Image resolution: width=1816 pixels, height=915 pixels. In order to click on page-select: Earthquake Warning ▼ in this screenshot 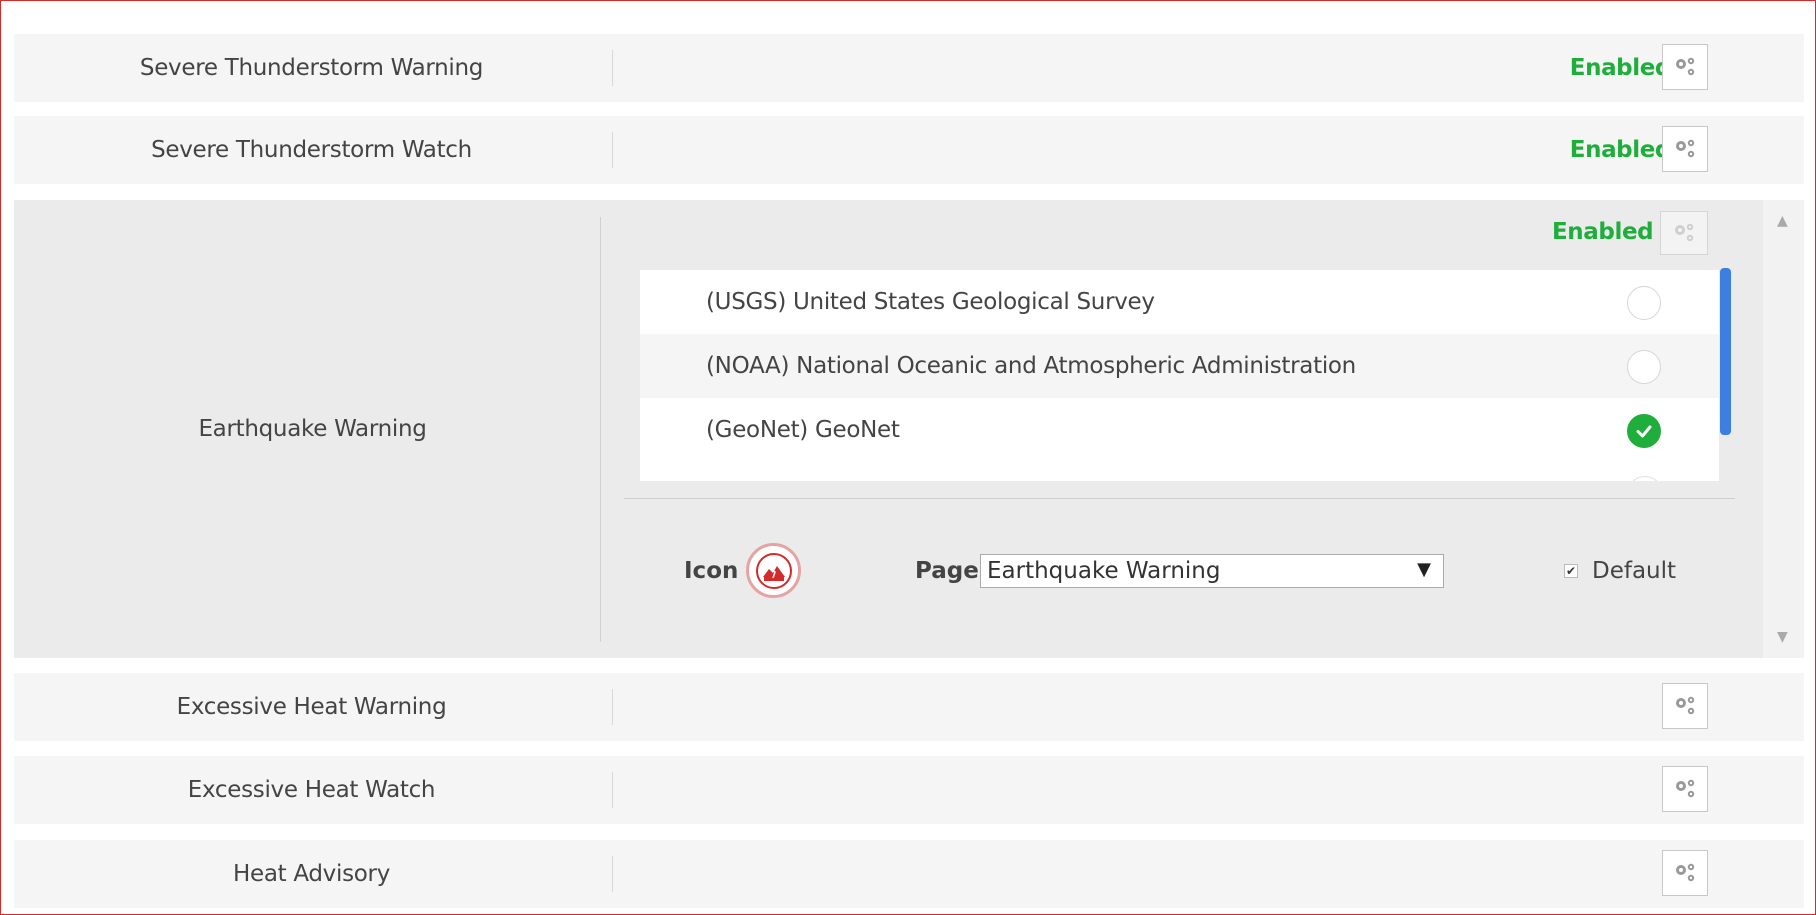, I will do `click(1212, 571)`.